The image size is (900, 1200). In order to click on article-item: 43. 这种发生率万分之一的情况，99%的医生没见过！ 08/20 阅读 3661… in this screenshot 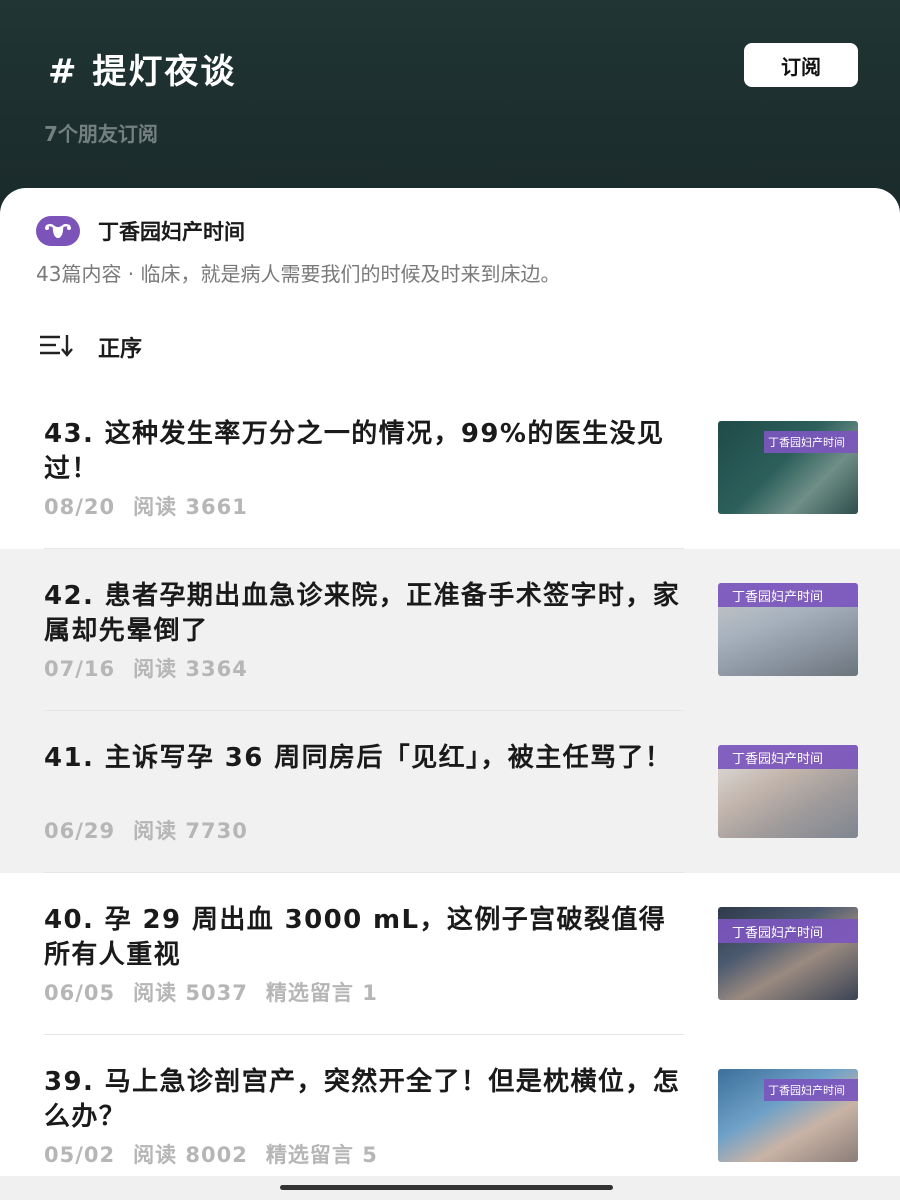, I will do `click(450, 468)`.